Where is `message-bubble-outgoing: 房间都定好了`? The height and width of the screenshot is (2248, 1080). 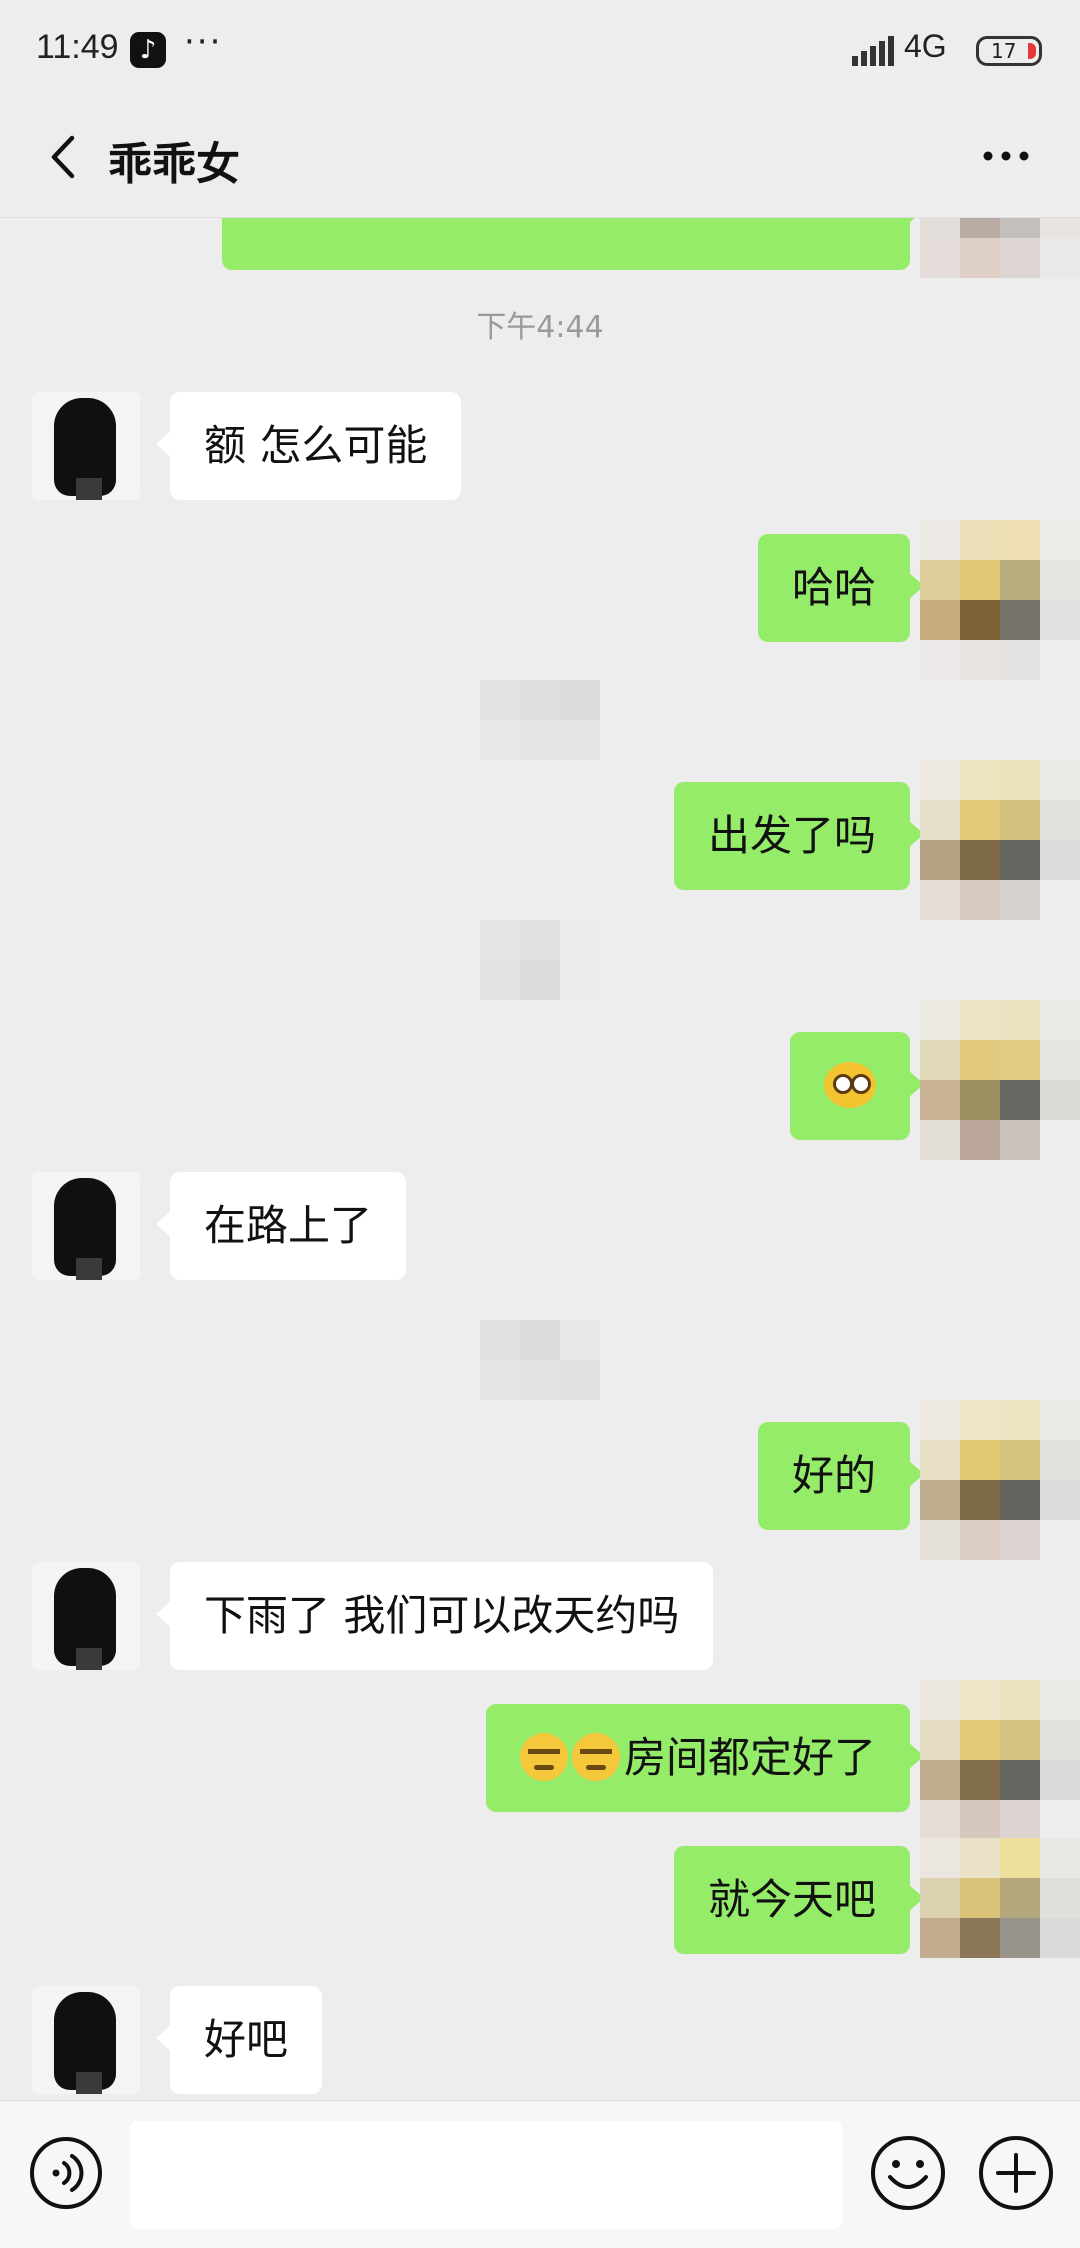
message-bubble-outgoing: 房间都定好了 is located at coordinates (705, 1758).